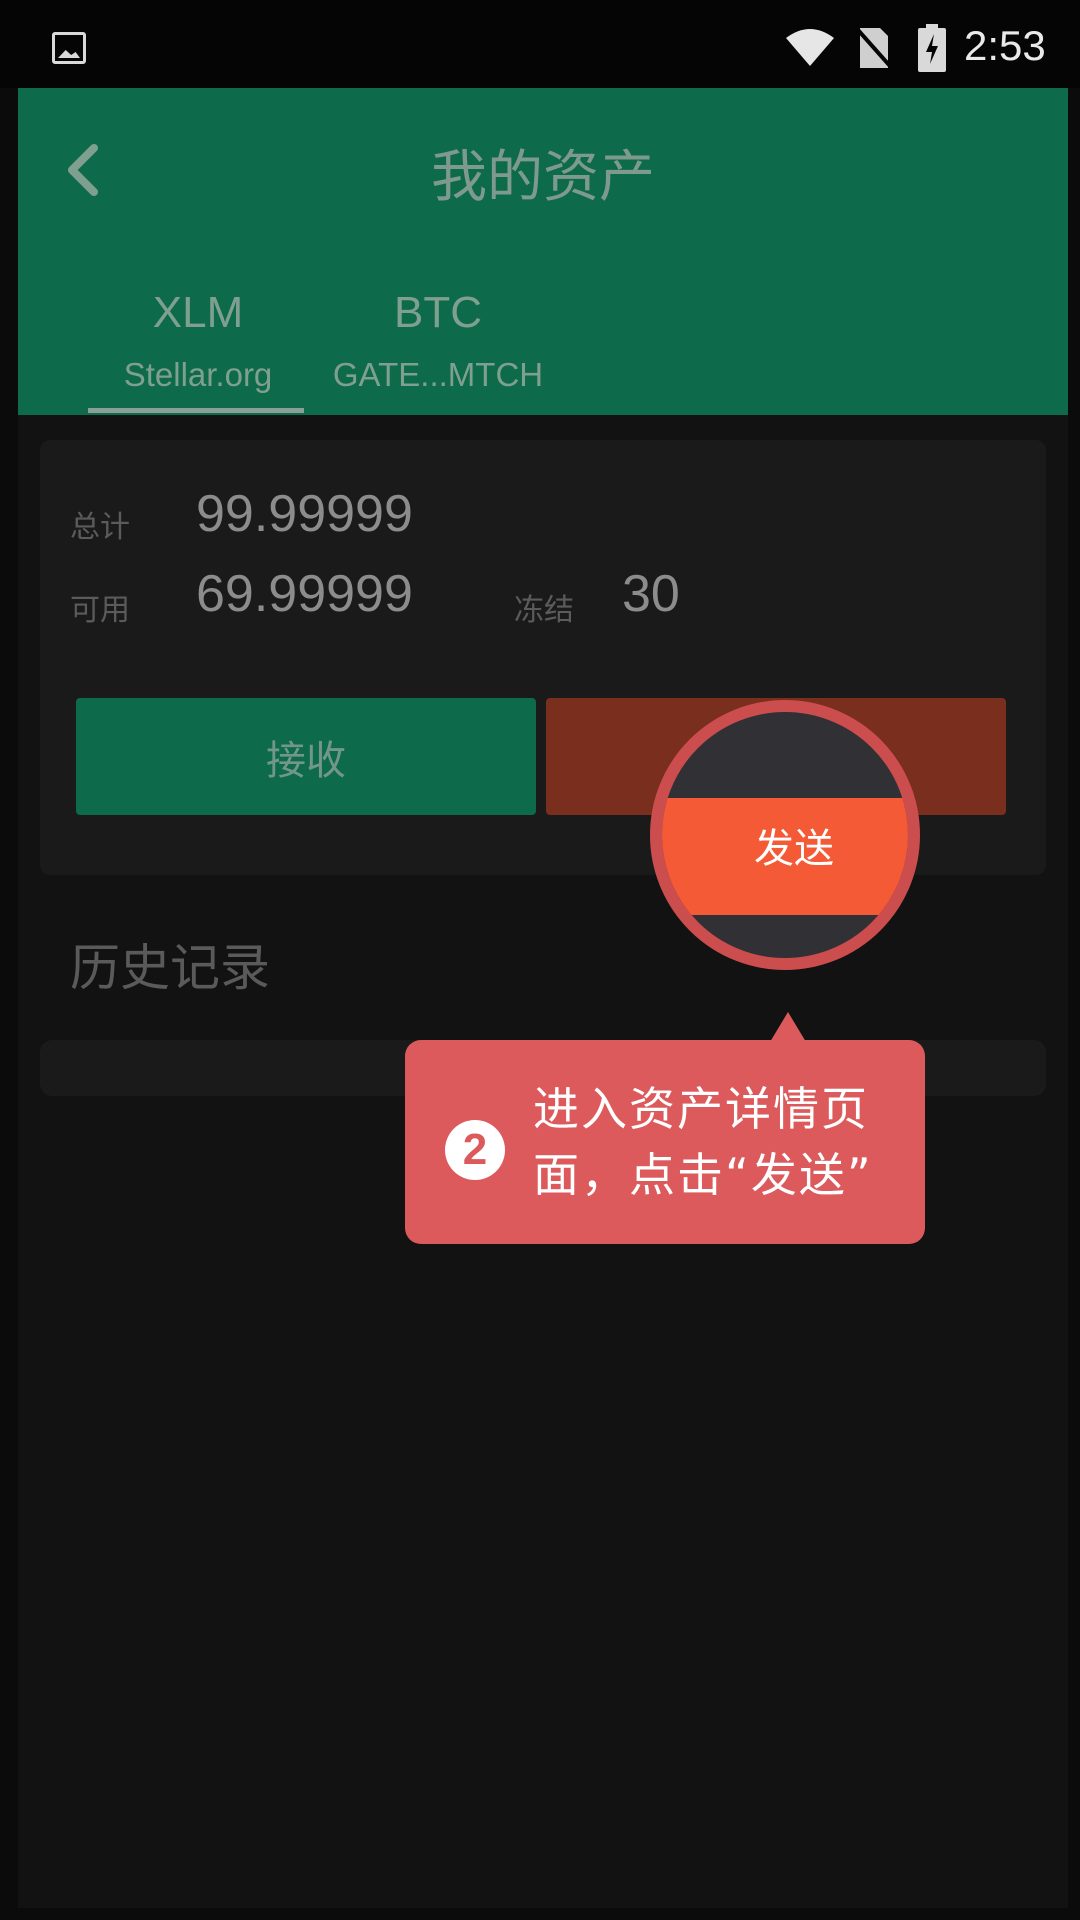 The image size is (1080, 1920). What do you see at coordinates (475, 1150) in the screenshot?
I see `step-number-badge: 2` at bounding box center [475, 1150].